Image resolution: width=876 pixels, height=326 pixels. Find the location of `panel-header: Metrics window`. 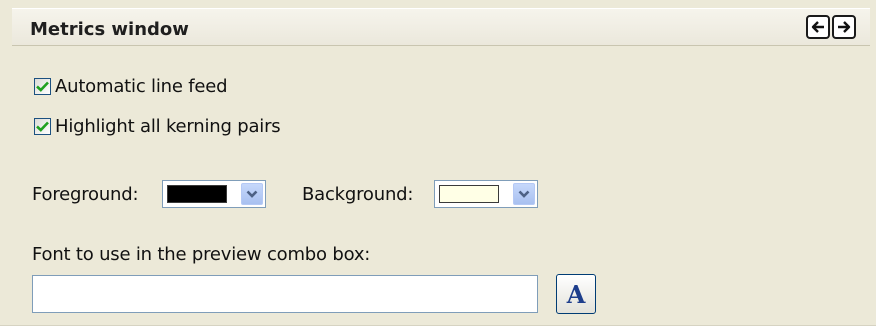

panel-header: Metrics window is located at coordinates (441, 27).